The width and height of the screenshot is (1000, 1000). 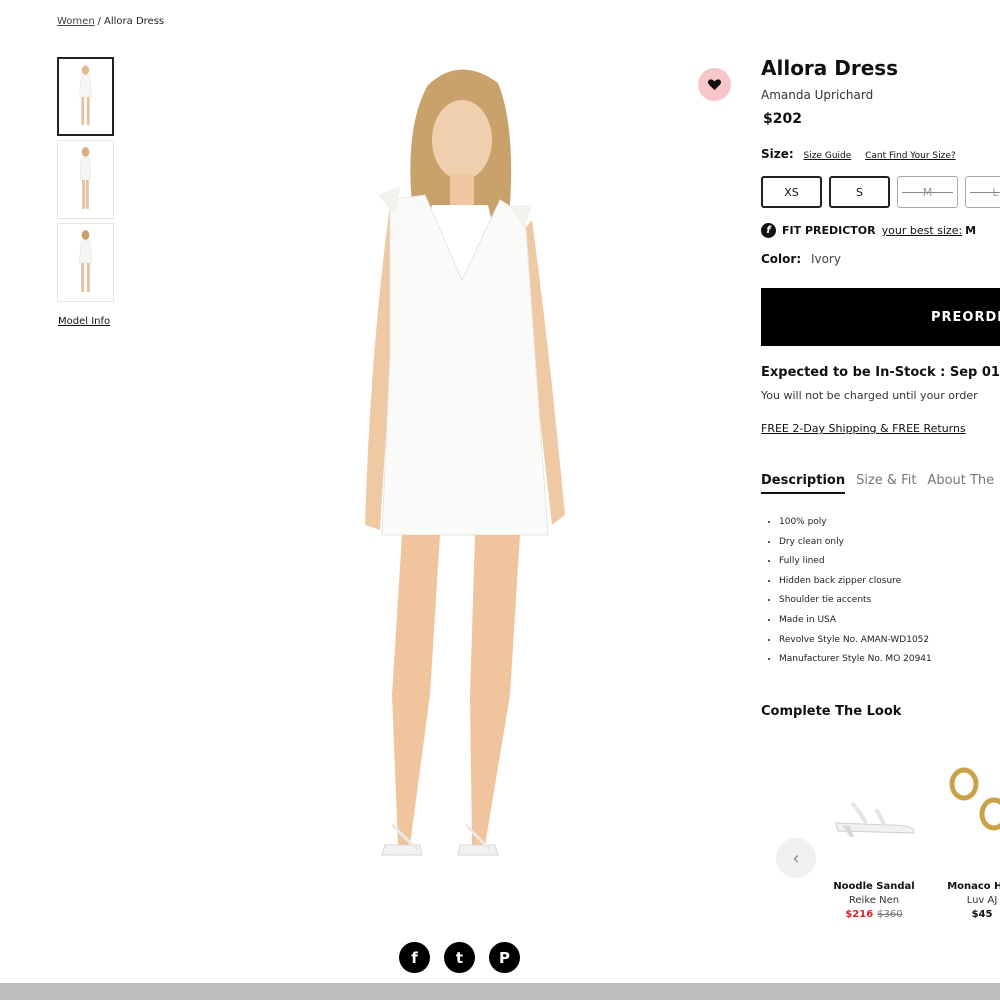 I want to click on original-price: $360, so click(x=890, y=914).